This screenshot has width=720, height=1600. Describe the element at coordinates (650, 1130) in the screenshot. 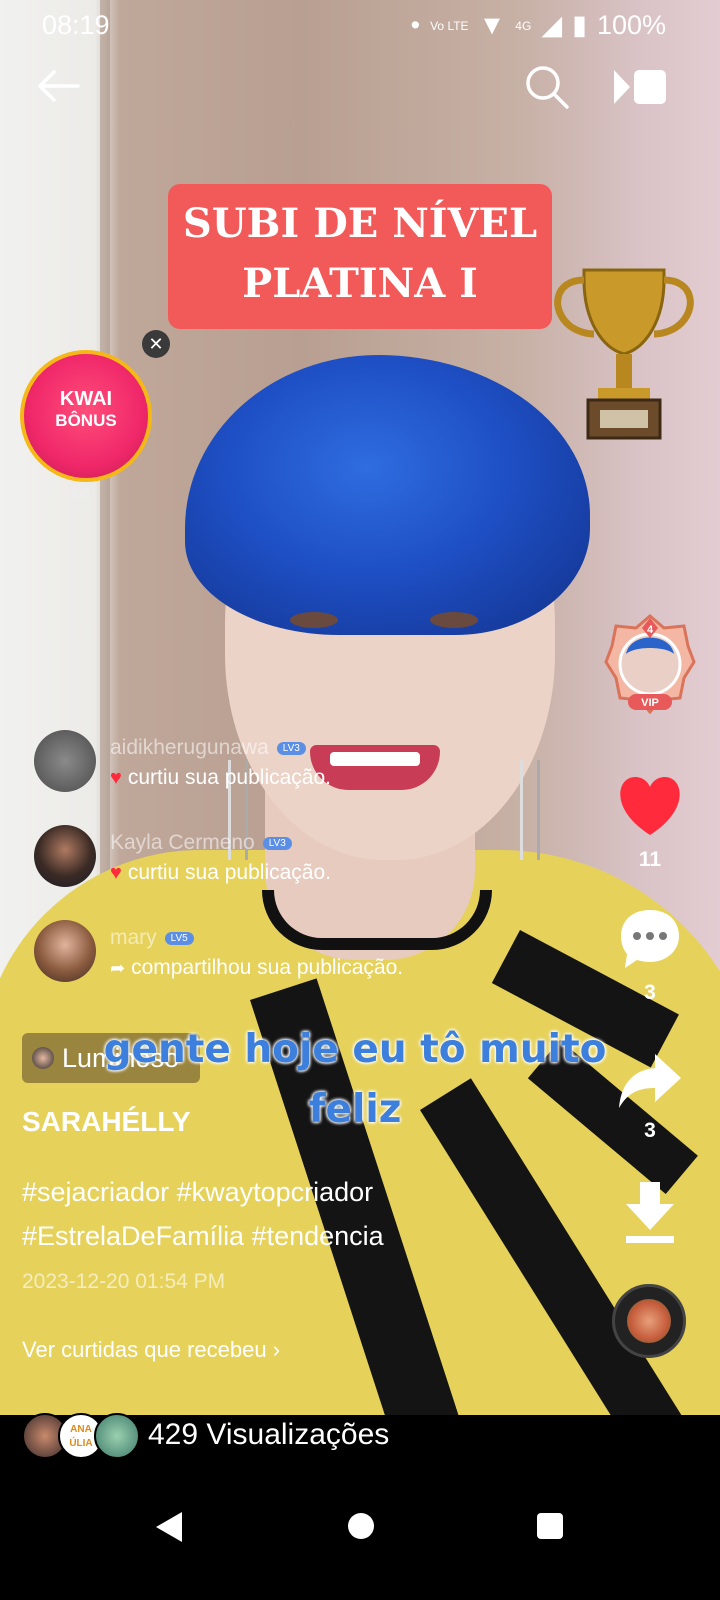

I see `share-count: 3` at that location.